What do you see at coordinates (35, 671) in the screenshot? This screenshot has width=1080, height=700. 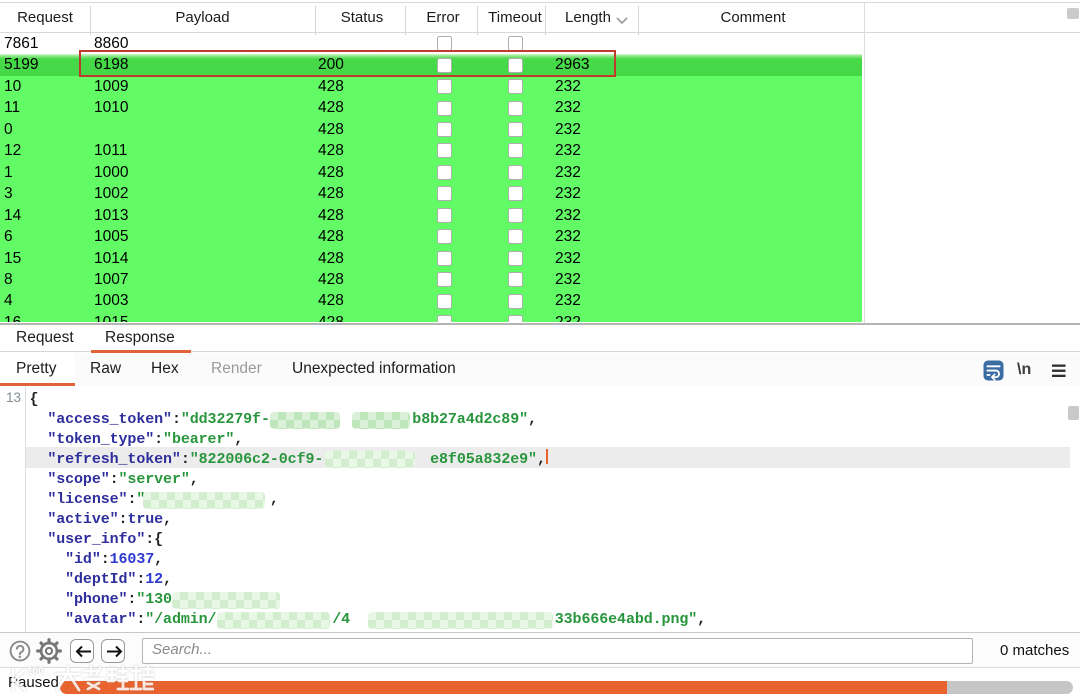 I see `svg-text: 100` at bounding box center [35, 671].